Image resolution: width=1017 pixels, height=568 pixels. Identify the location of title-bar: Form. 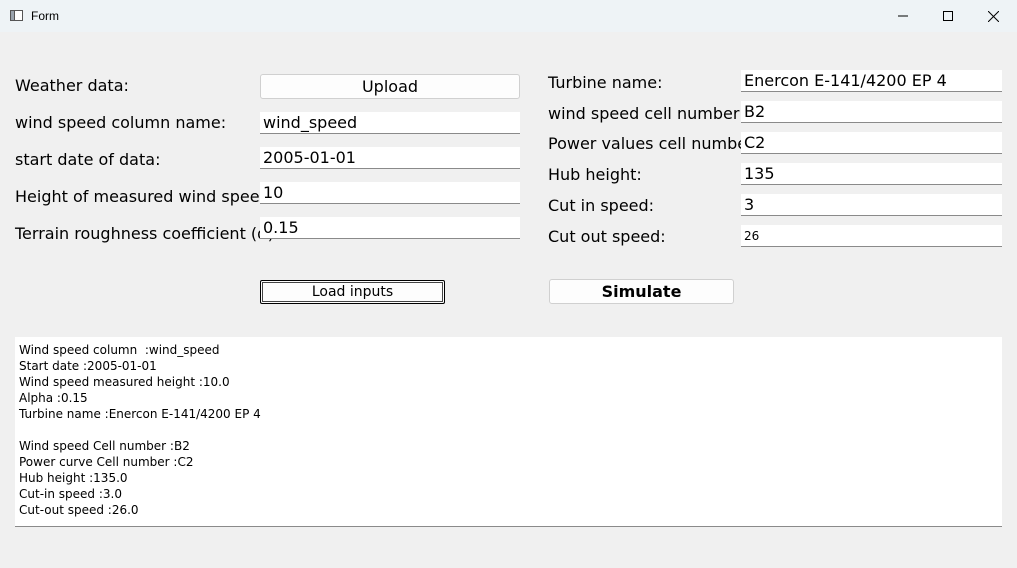
(508, 16).